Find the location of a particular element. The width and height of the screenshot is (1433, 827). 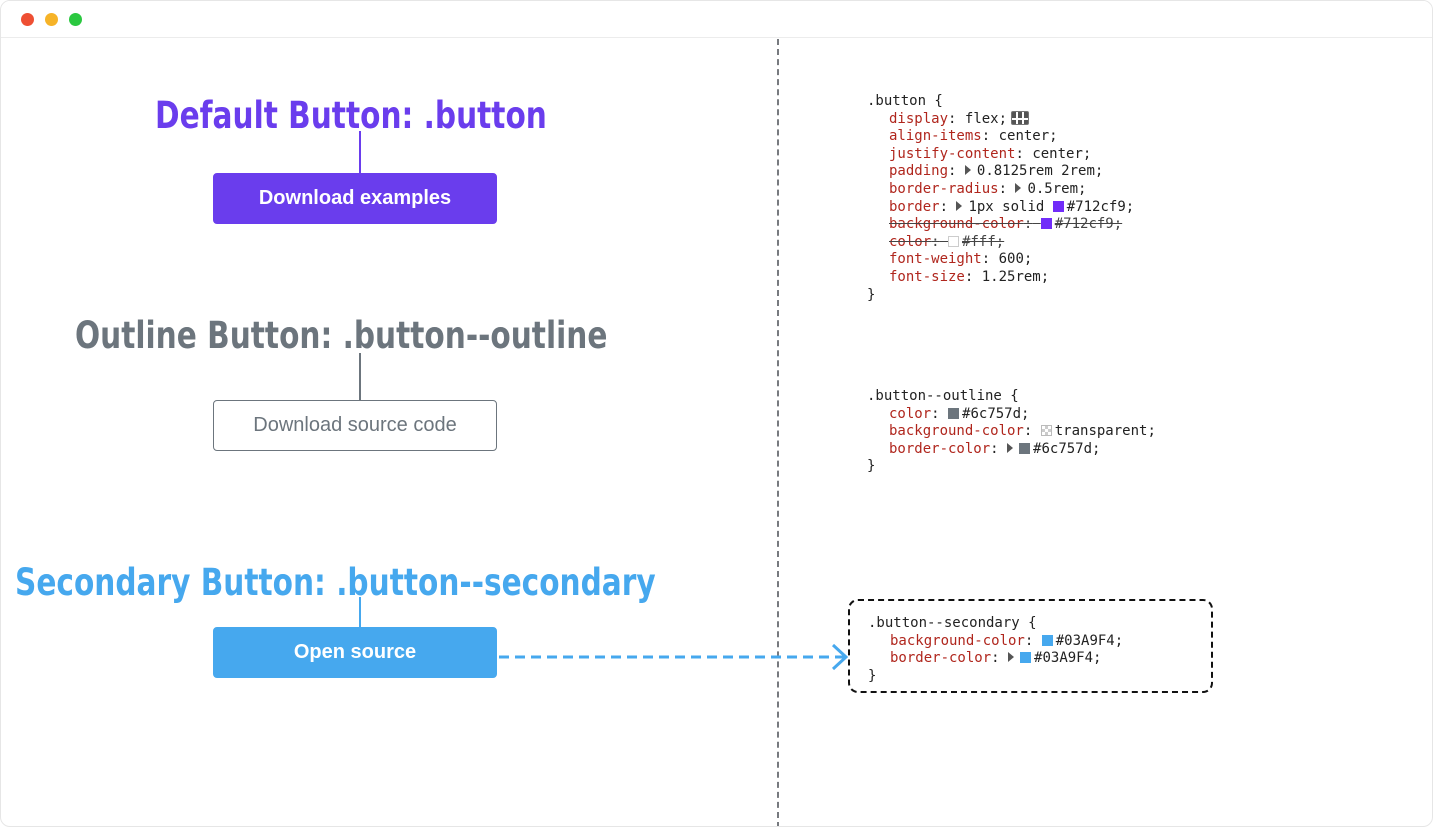

download-source-code-button: Download source code is located at coordinates (355, 425).